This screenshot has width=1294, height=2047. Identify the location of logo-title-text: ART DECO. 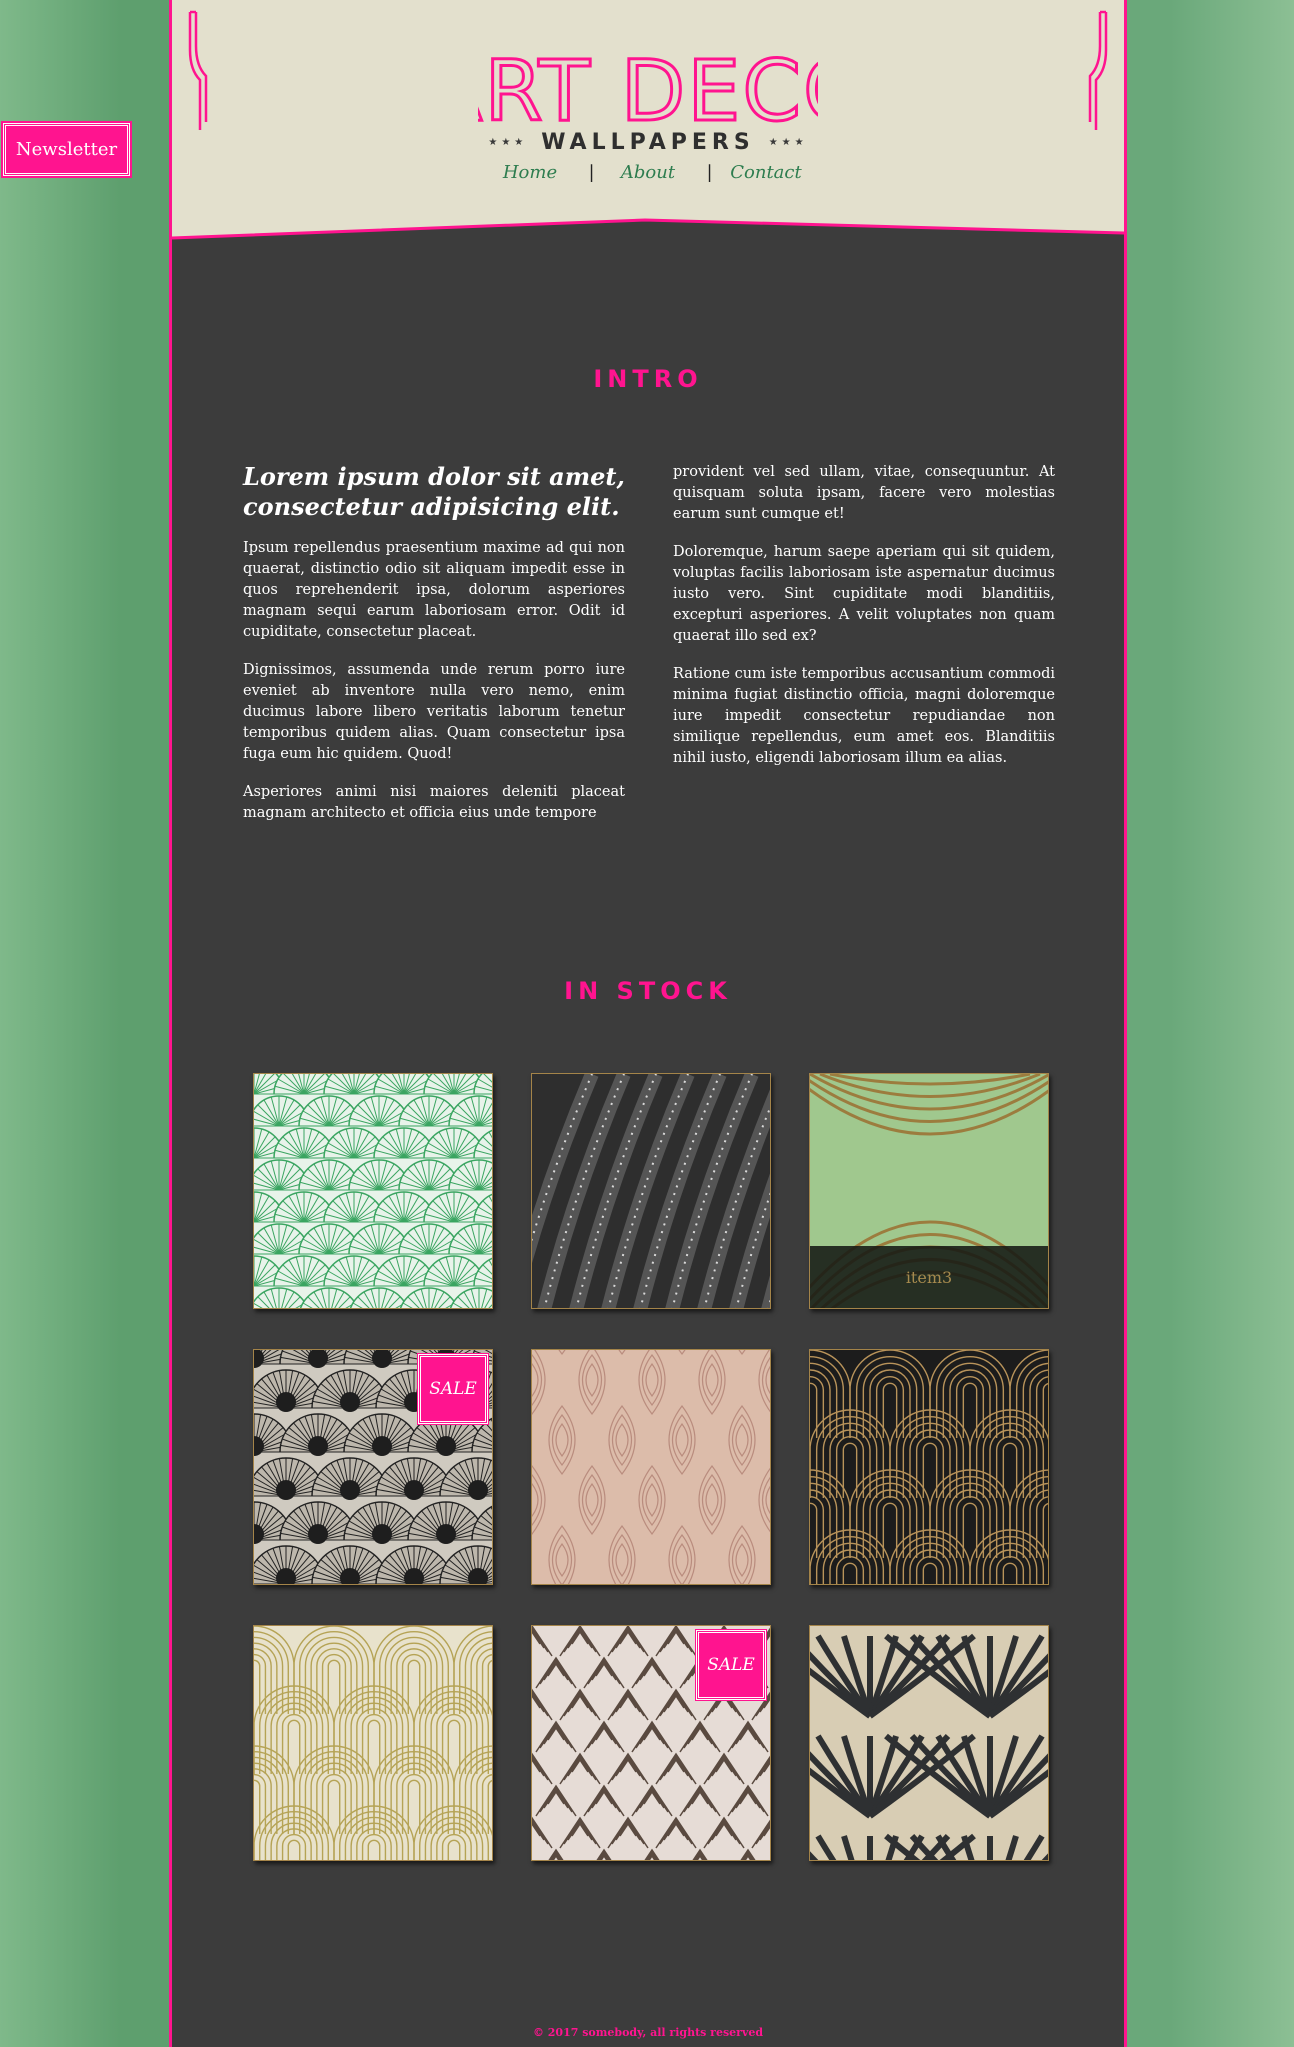
(648, 86).